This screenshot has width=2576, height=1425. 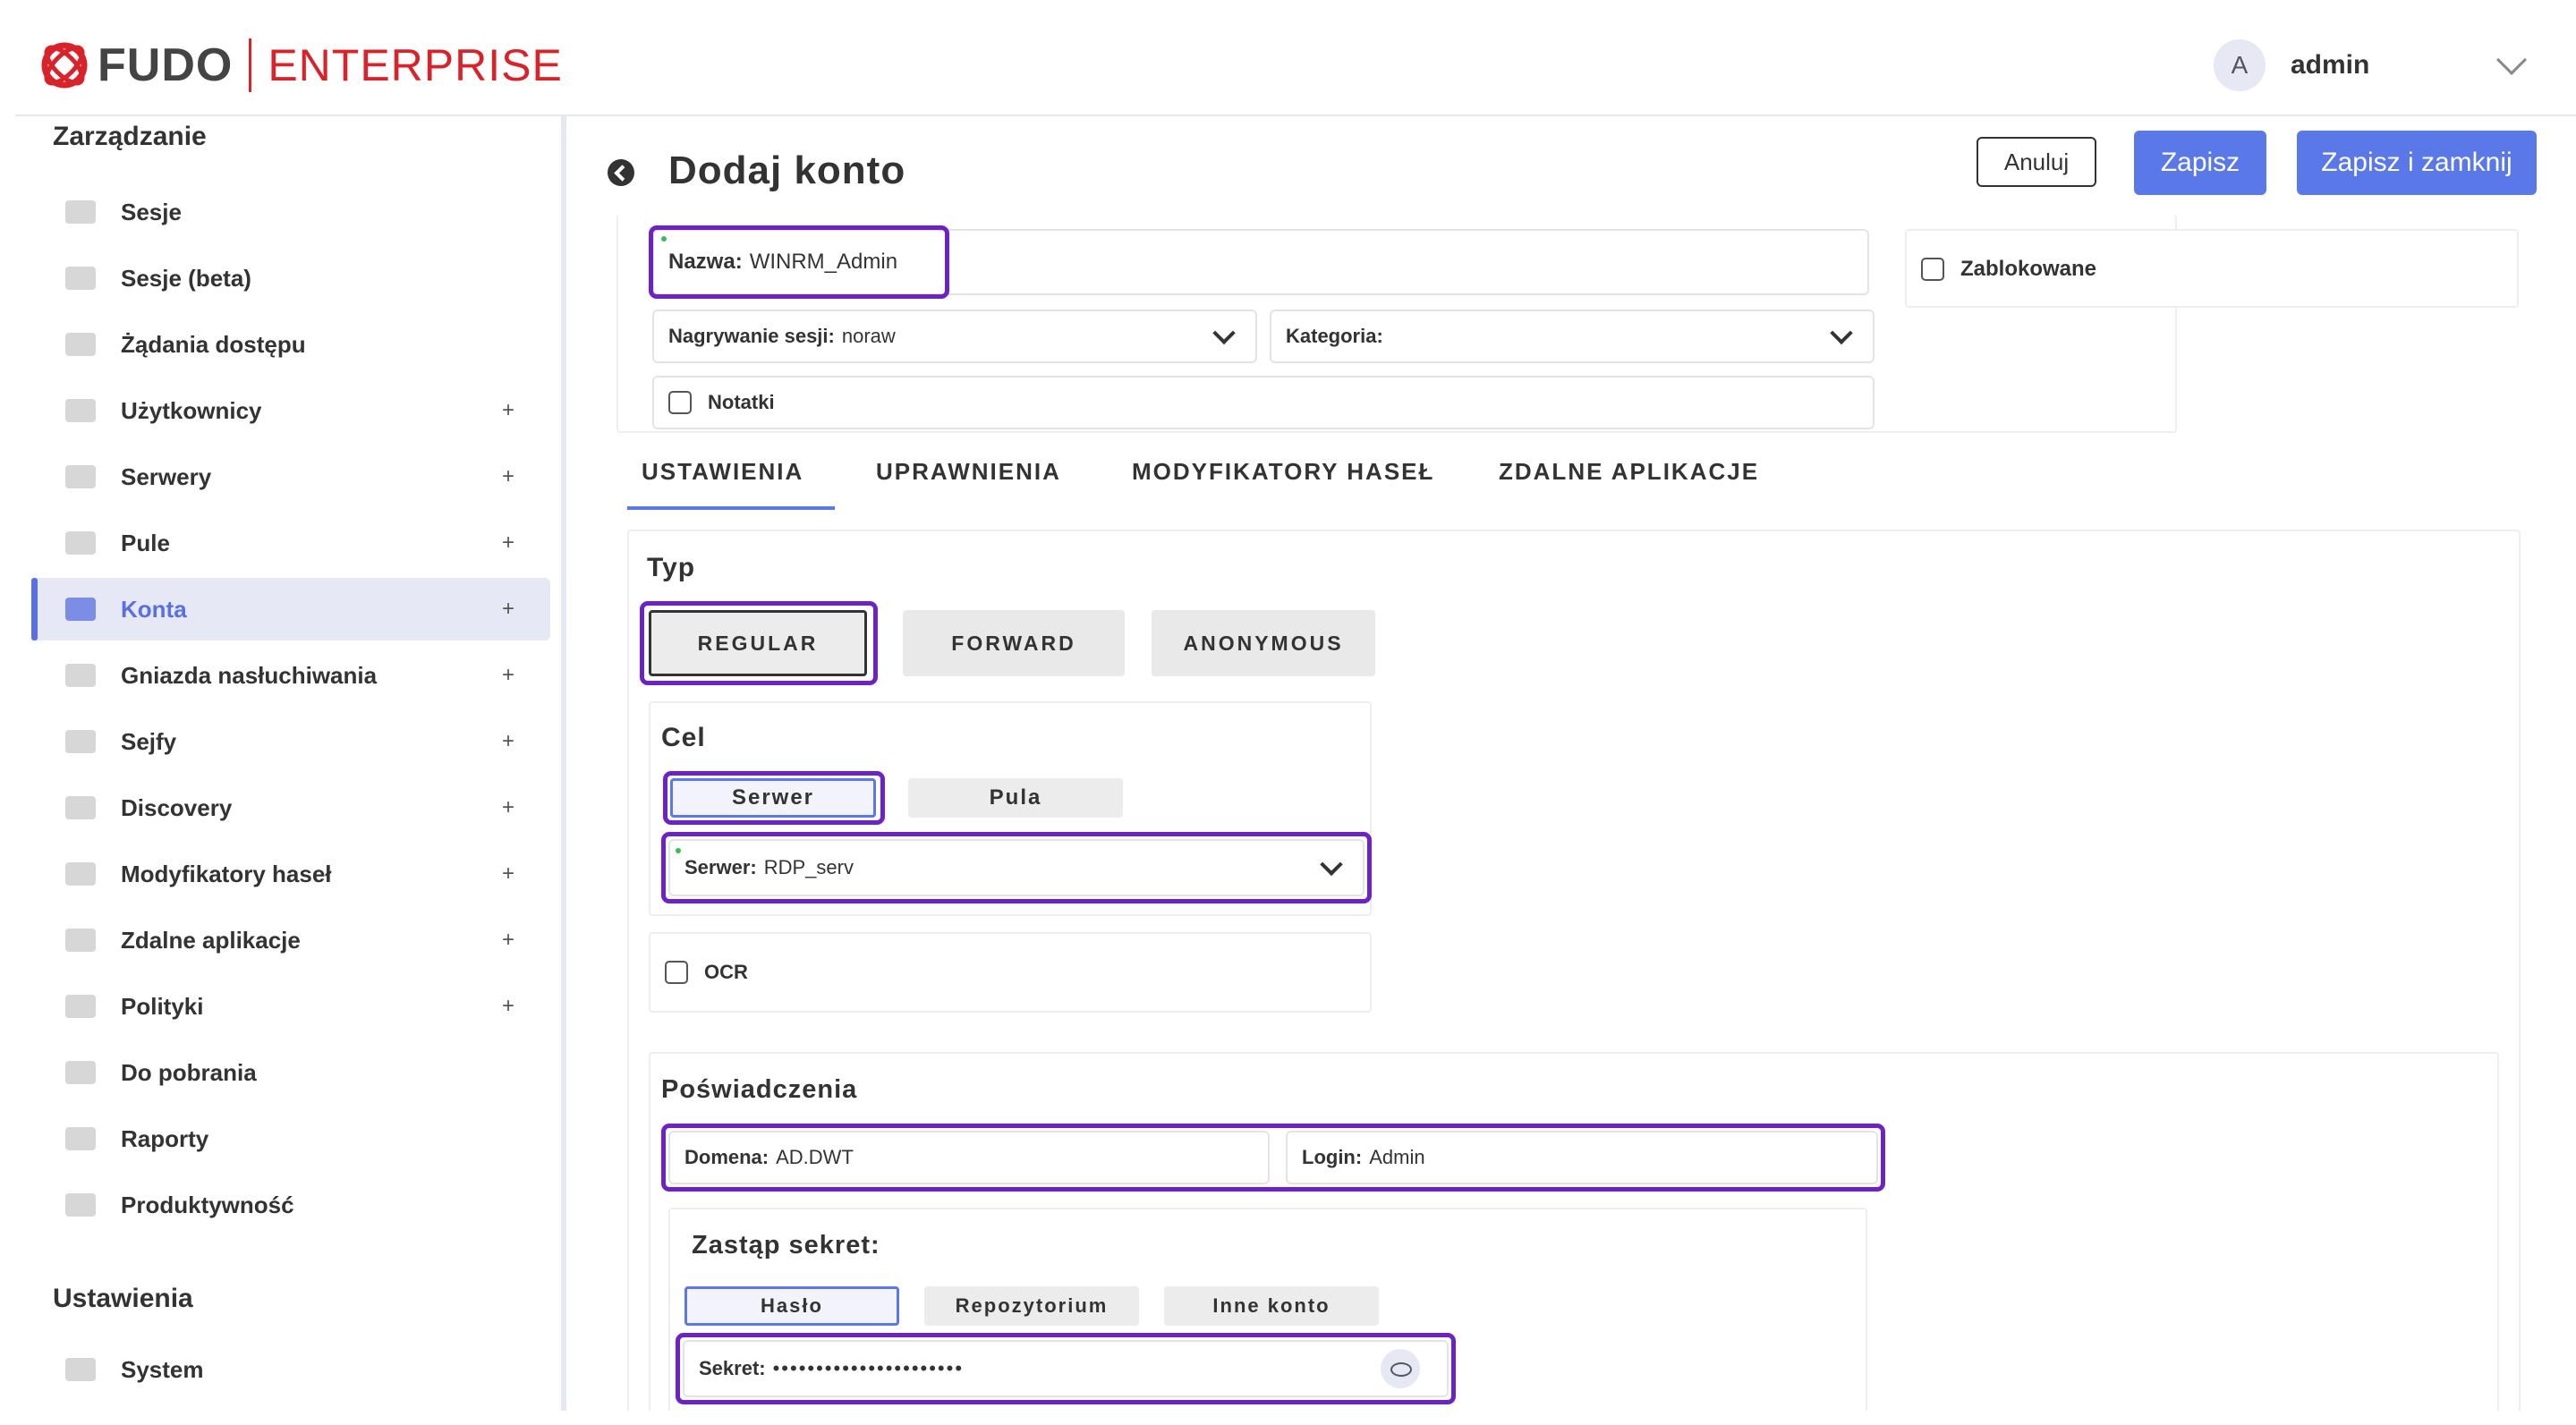 What do you see at coordinates (290, 741) in the screenshot?
I see `sidebar-item-safes: Sejfy +` at bounding box center [290, 741].